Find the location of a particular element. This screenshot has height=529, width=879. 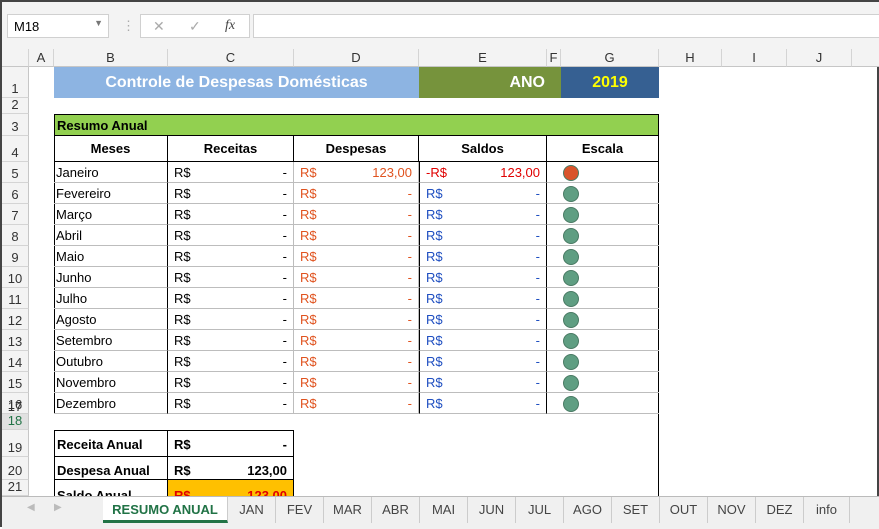

formula-buttons: ✕ ✓ fx is located at coordinates (195, 26).